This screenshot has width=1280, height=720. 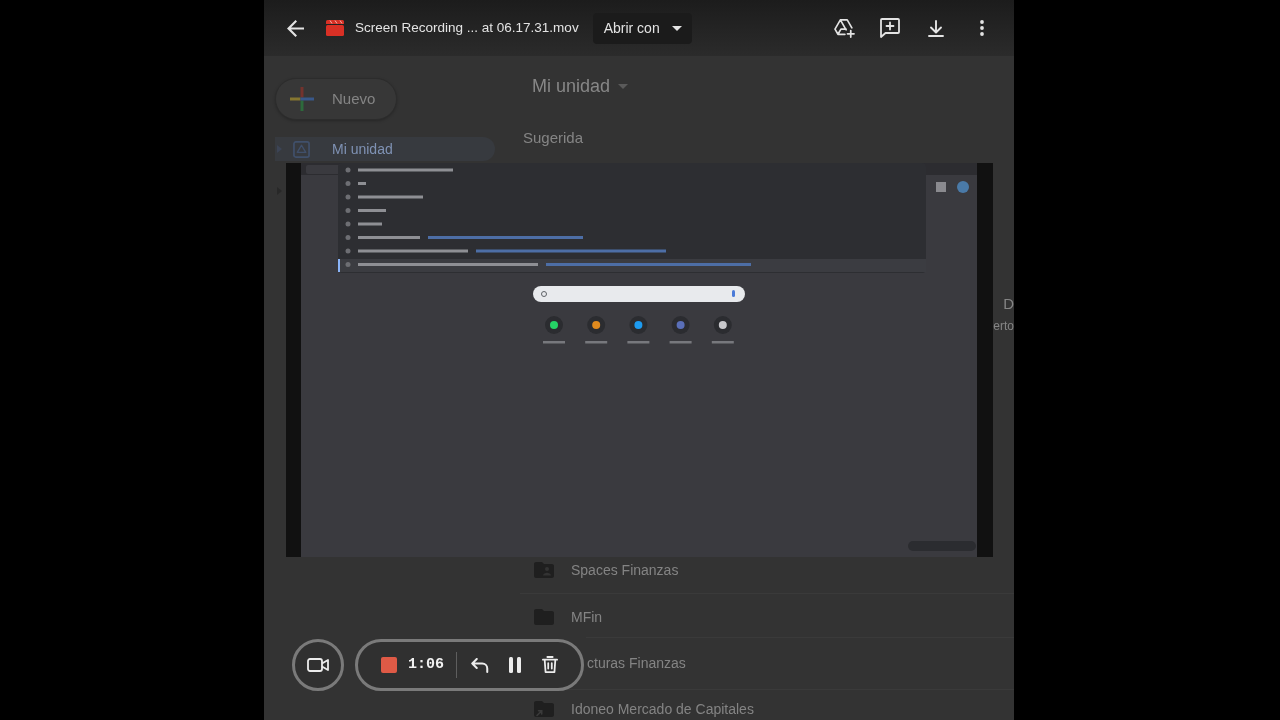 I want to click on my-drive-dropdown: Mi unidad, so click(x=580, y=86).